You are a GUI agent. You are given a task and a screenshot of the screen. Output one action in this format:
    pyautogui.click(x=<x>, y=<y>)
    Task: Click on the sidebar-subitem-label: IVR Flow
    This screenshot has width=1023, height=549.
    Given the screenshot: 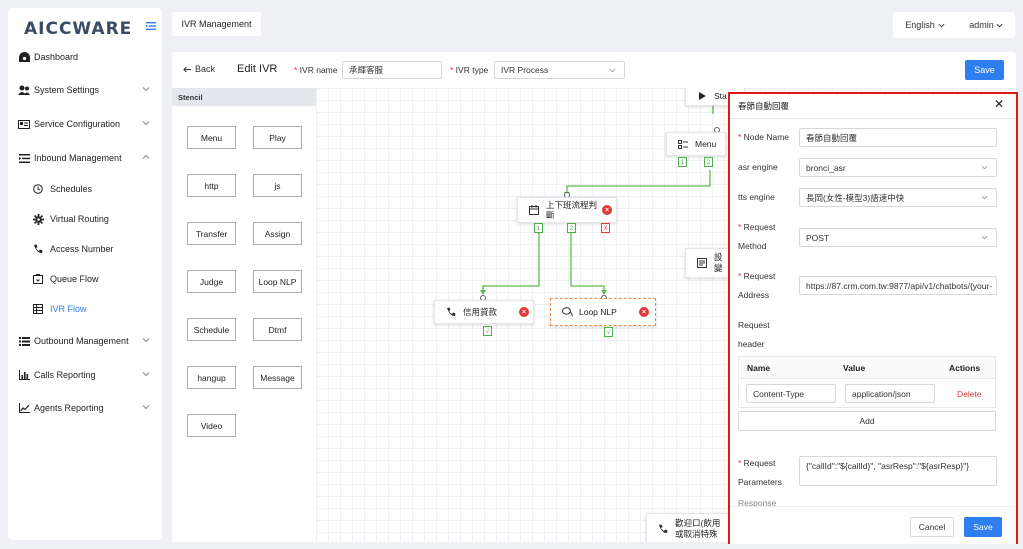 What is the action you would take?
    pyautogui.click(x=68, y=309)
    